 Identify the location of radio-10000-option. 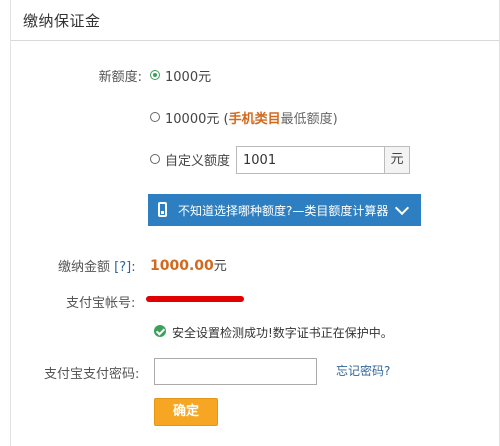
(155, 117).